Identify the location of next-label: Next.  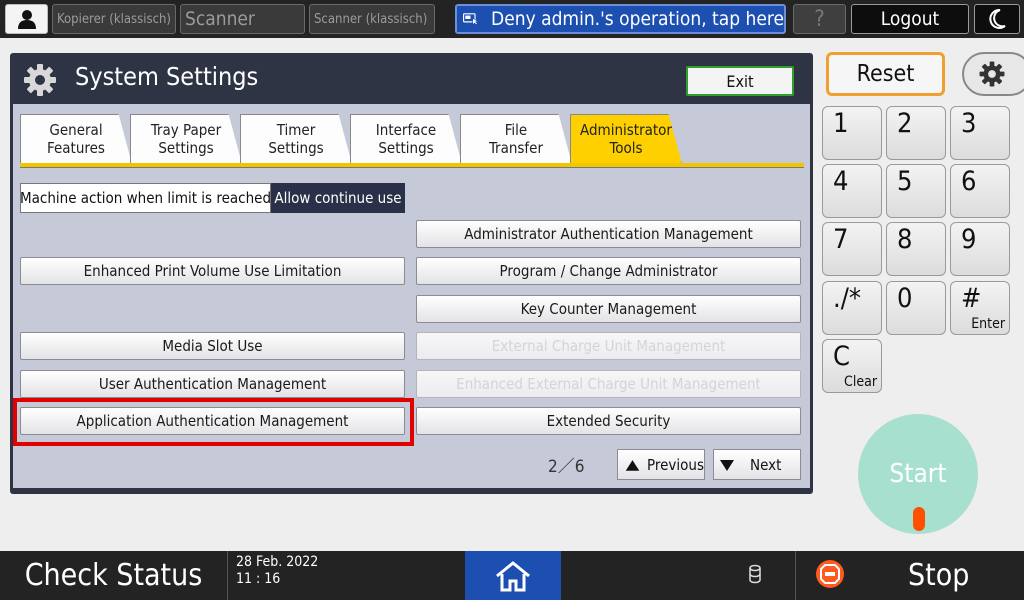
(766, 464).